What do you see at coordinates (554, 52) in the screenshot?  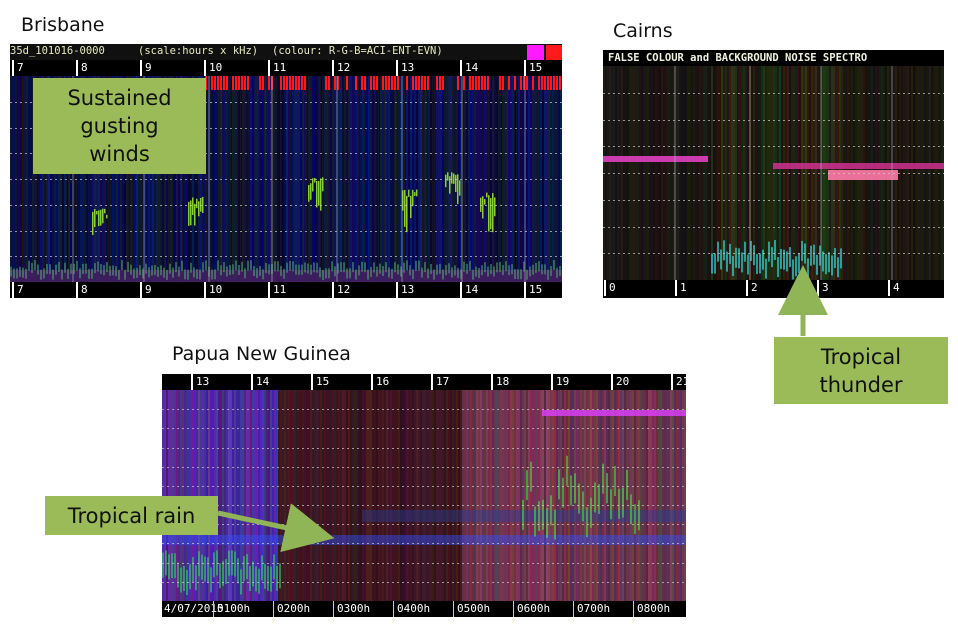 I see `brisbane-swatch-red` at bounding box center [554, 52].